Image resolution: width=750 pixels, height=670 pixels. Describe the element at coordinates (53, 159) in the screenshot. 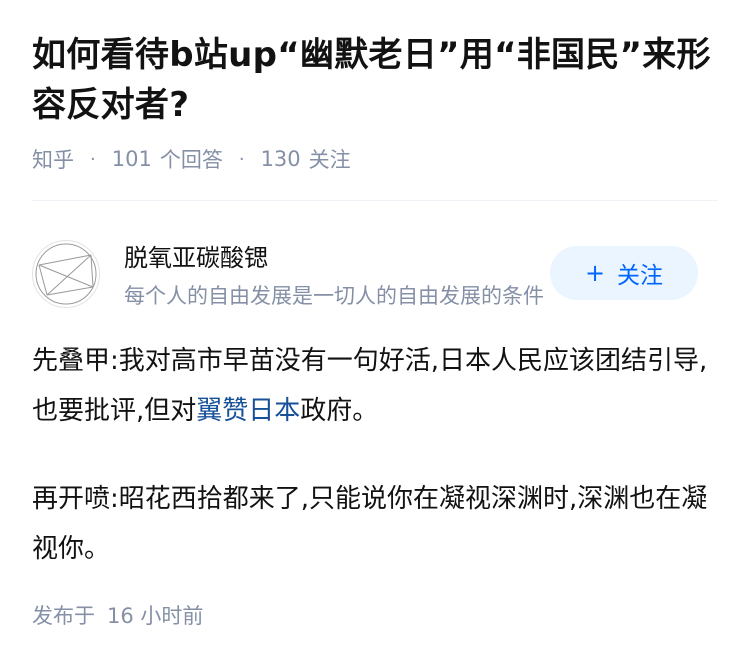

I see `source-label: 知乎` at that location.